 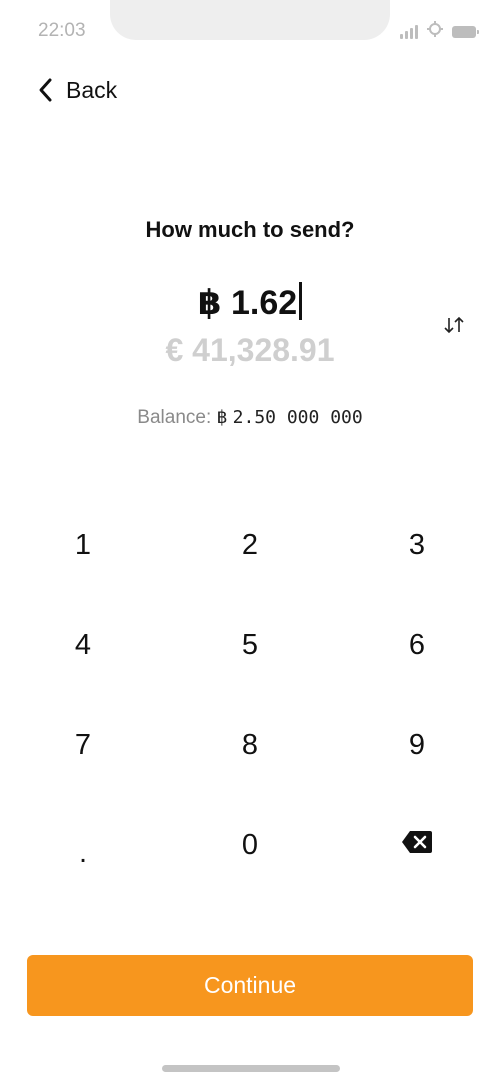 I want to click on backspace-key, so click(x=417, y=845).